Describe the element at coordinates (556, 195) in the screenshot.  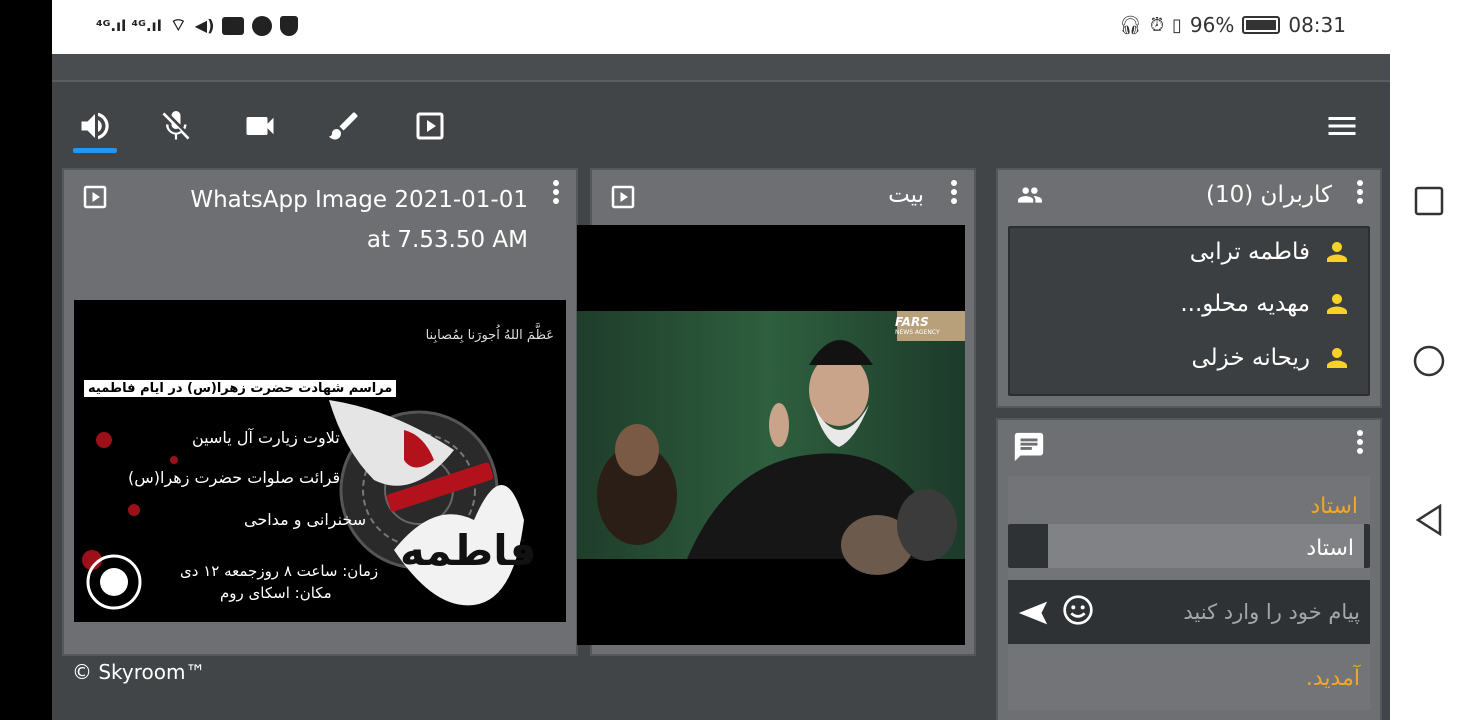
I see `media-panel-options-button` at that location.